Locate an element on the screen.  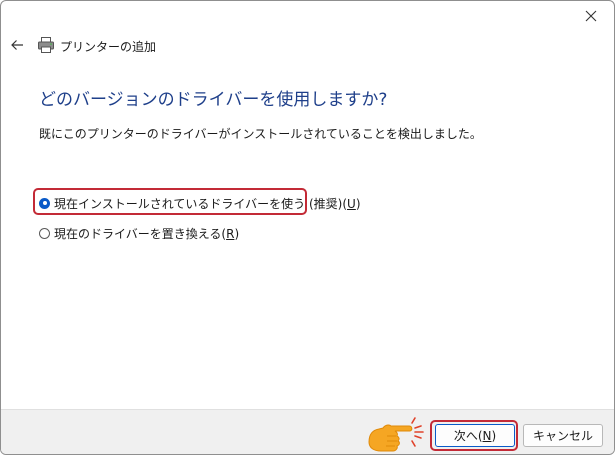
page-heading: どのバージョンのドライバーを使用しますか? is located at coordinates (213, 100).